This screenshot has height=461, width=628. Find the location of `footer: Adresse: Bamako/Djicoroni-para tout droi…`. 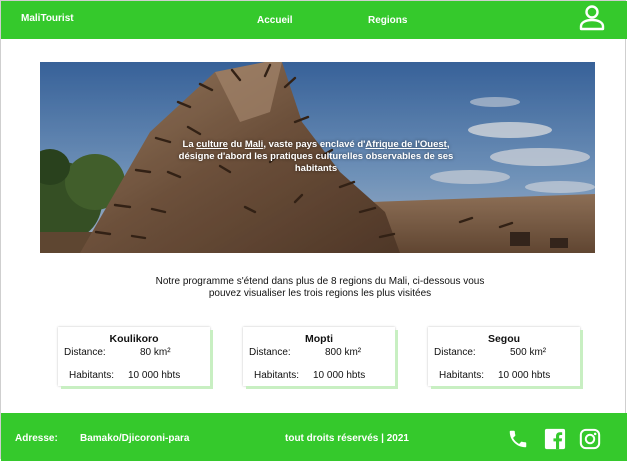

footer: Adresse: Bamako/Djicoroni-para tout droi… is located at coordinates (314, 437).